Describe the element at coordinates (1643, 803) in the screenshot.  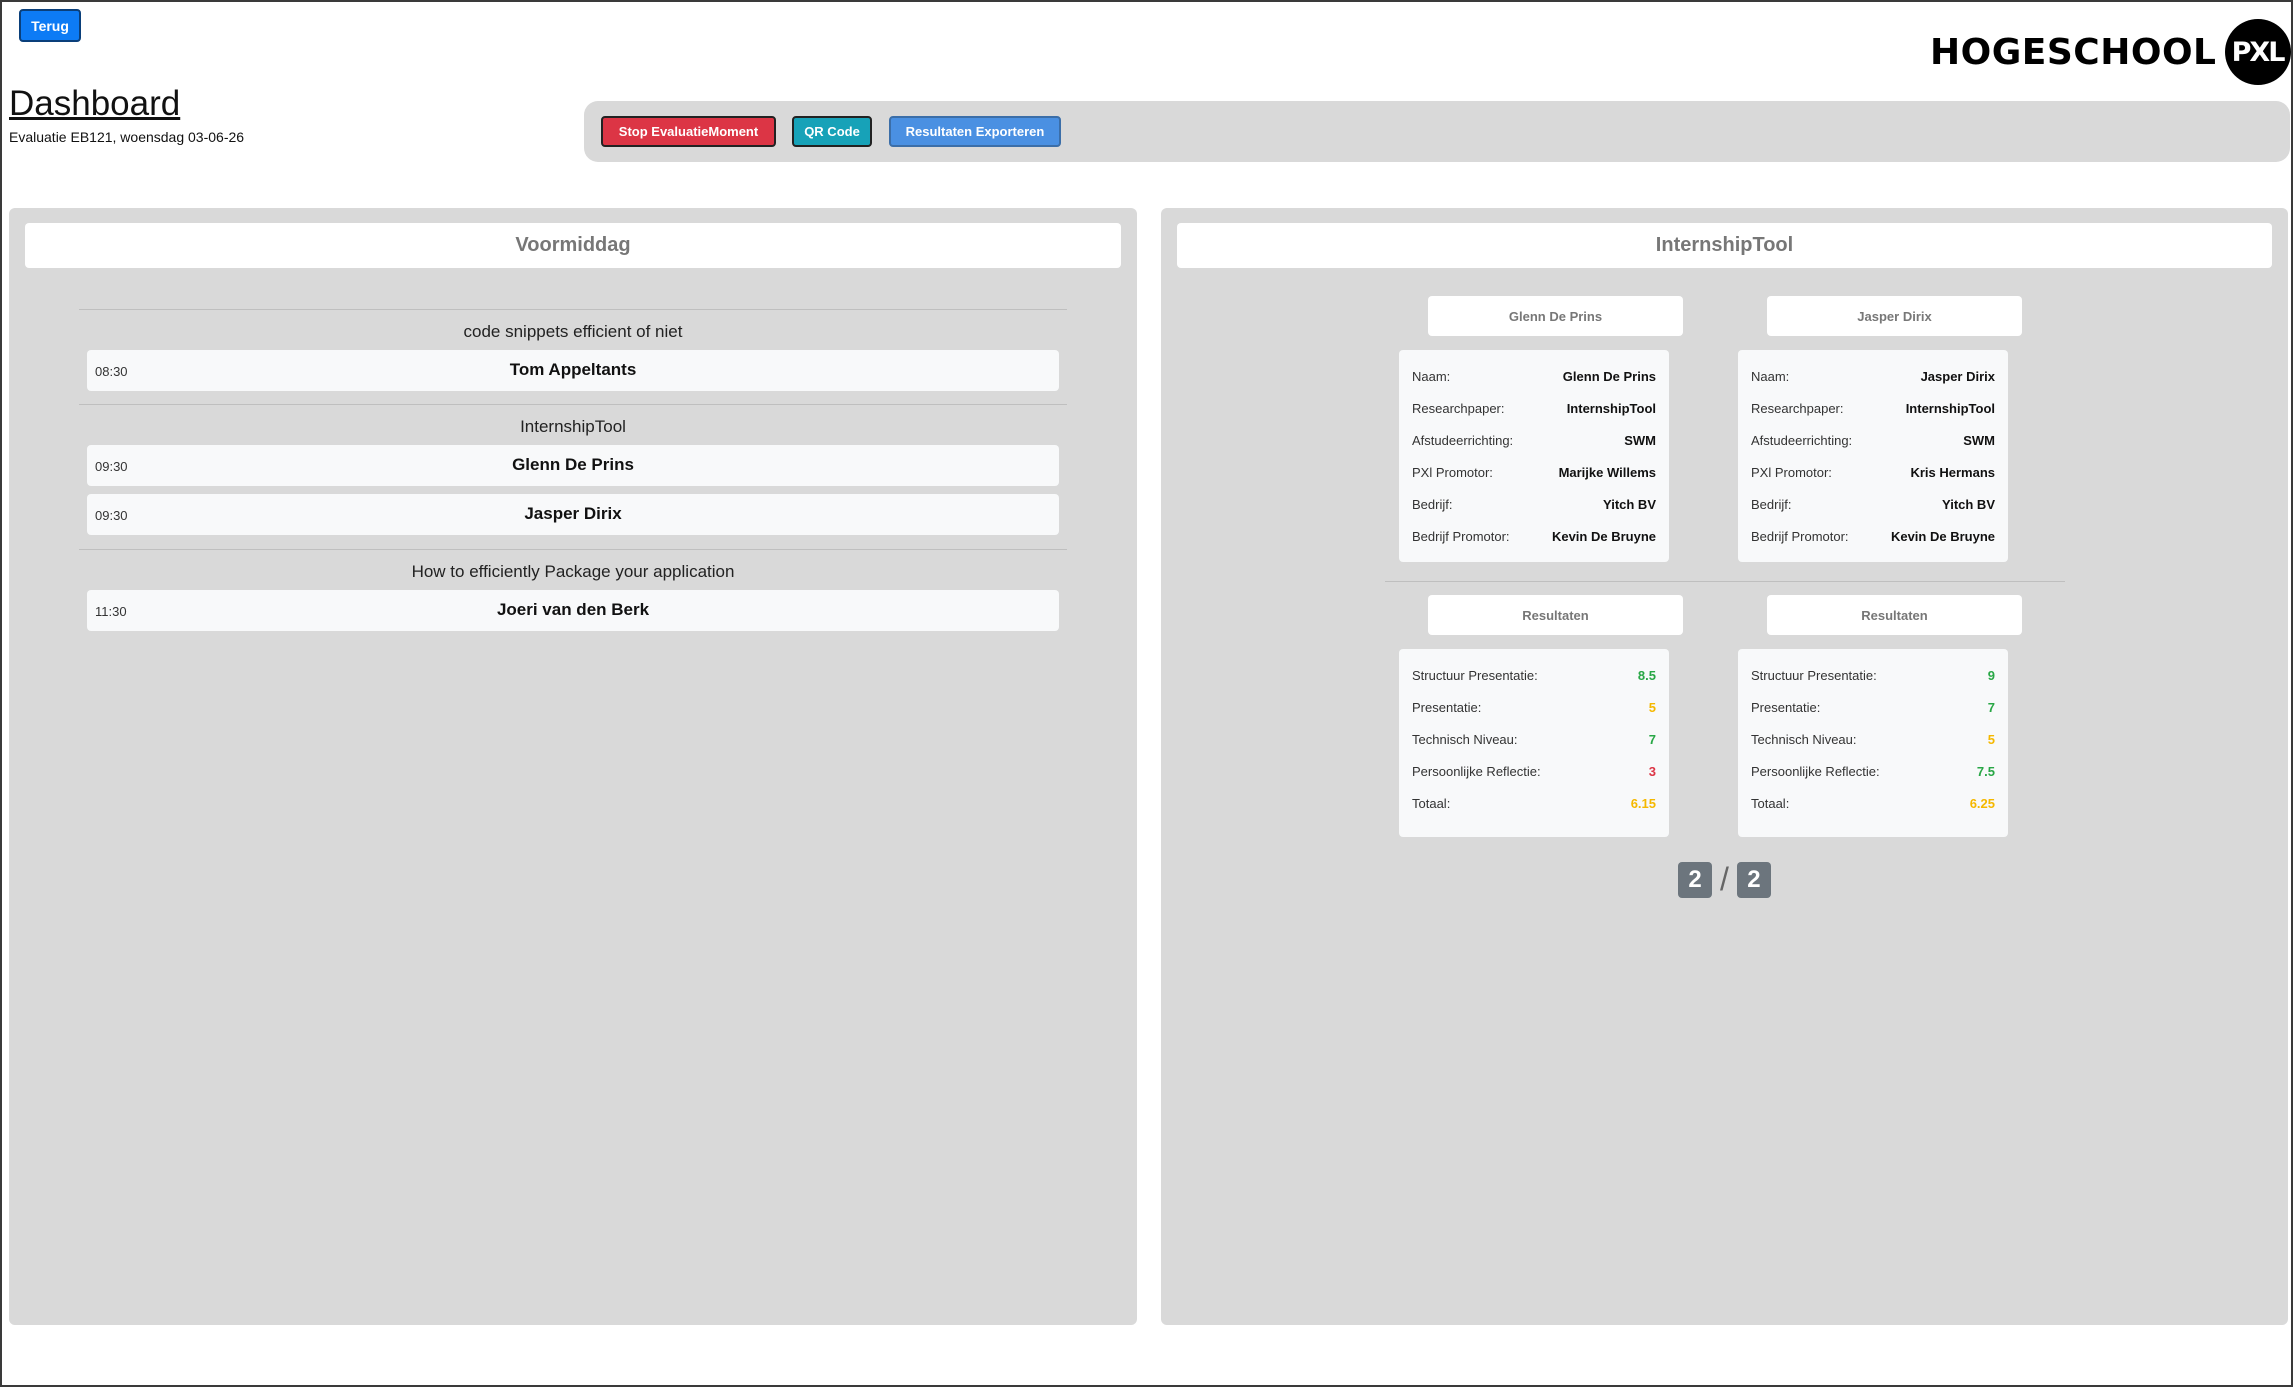
I see `total-value: 6.15` at that location.